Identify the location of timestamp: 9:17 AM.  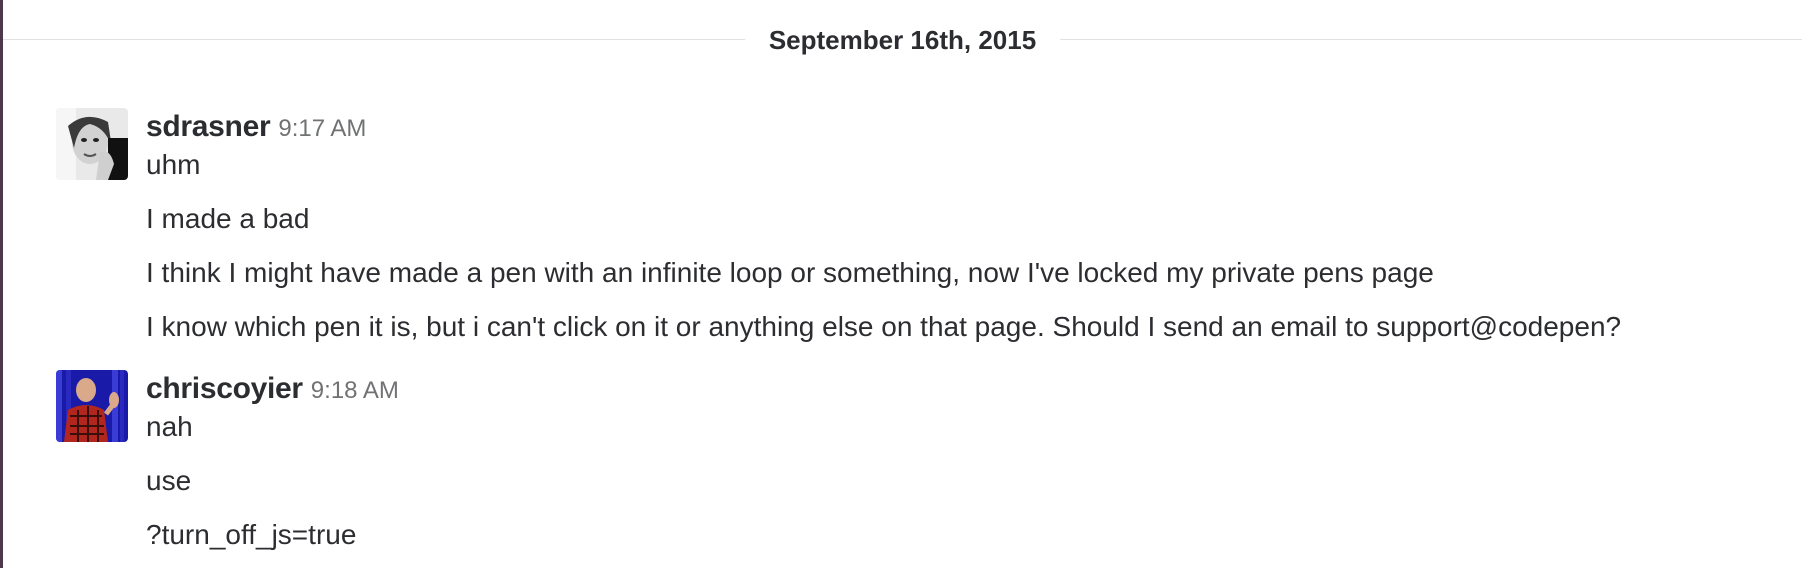
(322, 128).